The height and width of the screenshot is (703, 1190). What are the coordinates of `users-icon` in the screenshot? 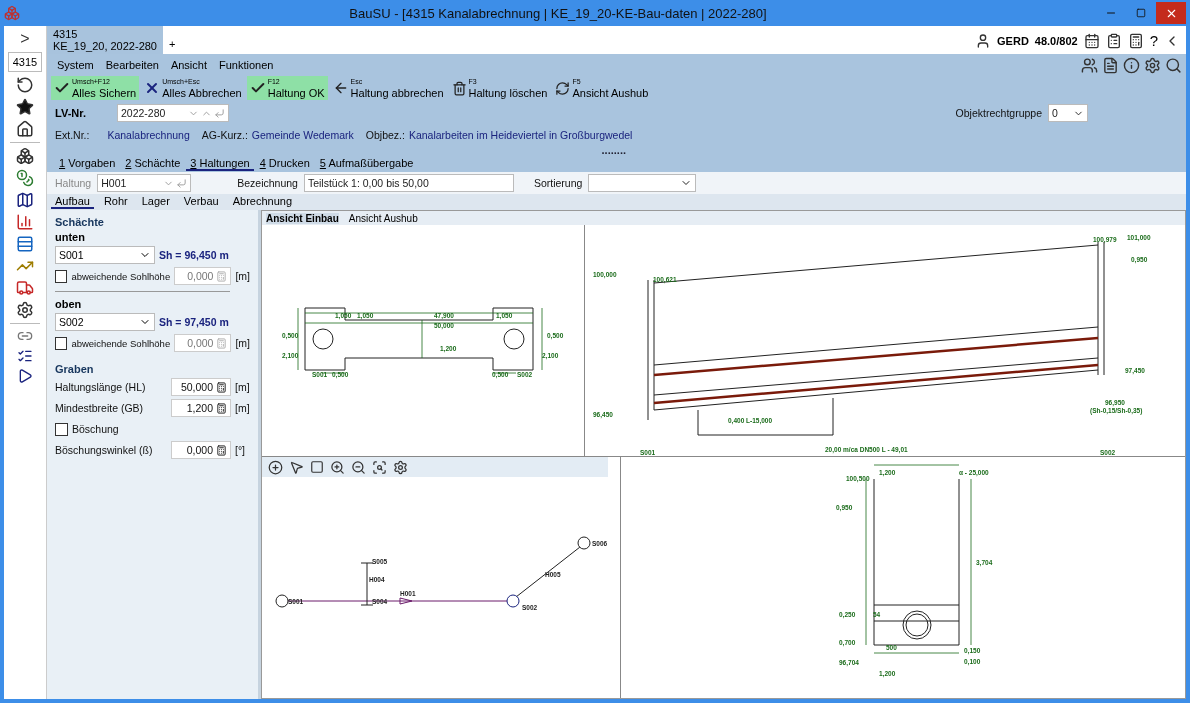 It's located at (1089, 65).